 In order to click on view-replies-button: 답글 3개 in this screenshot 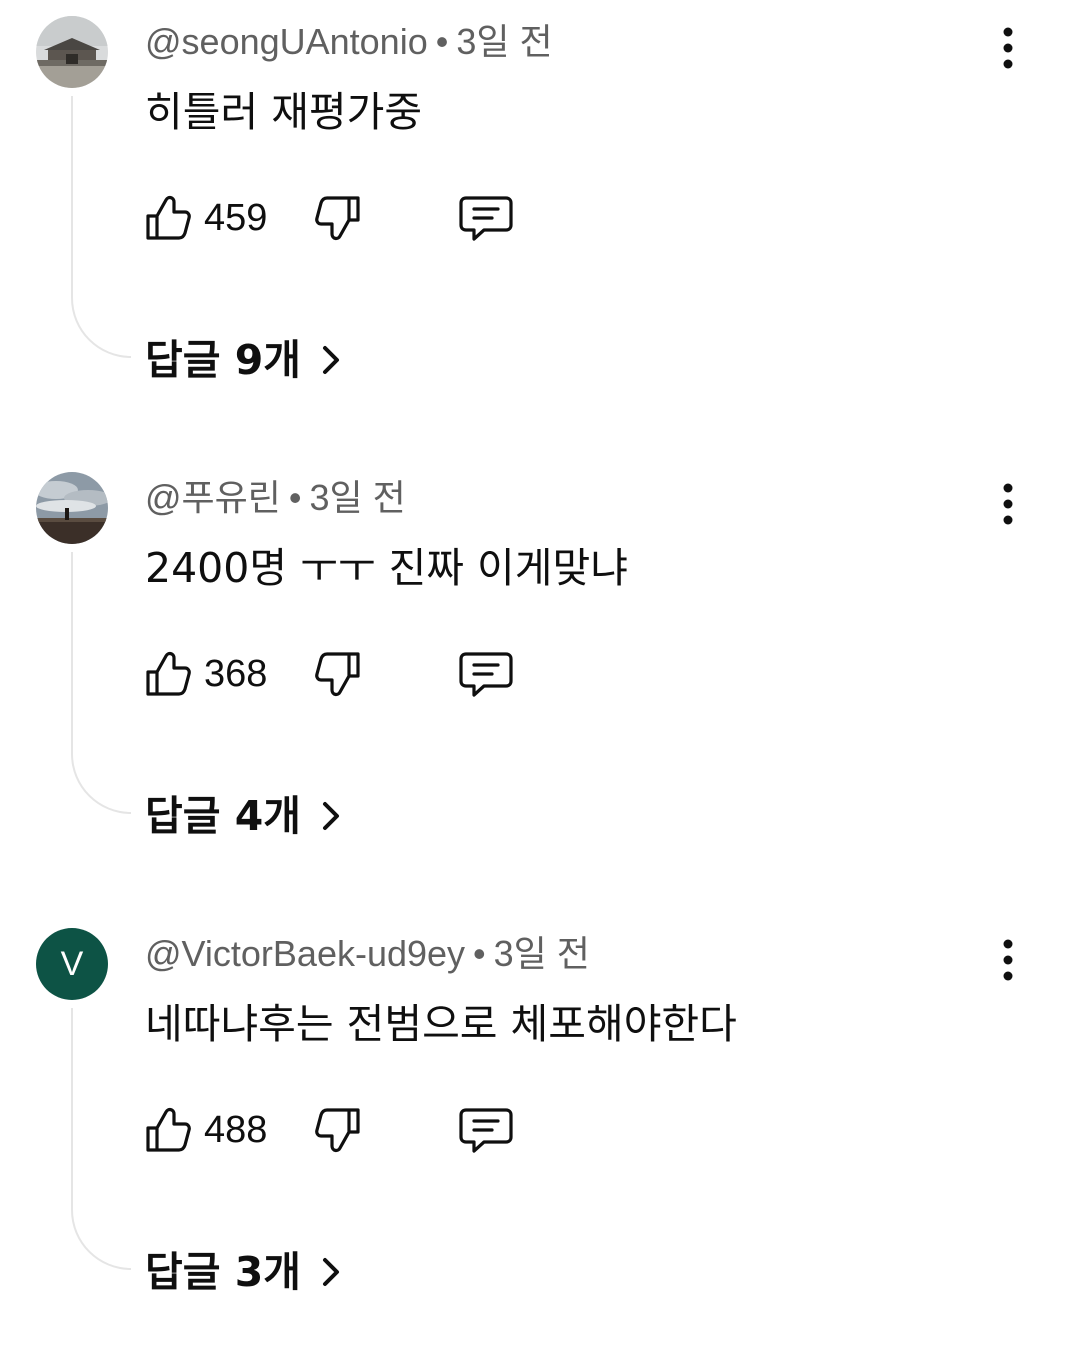, I will do `click(245, 1272)`.